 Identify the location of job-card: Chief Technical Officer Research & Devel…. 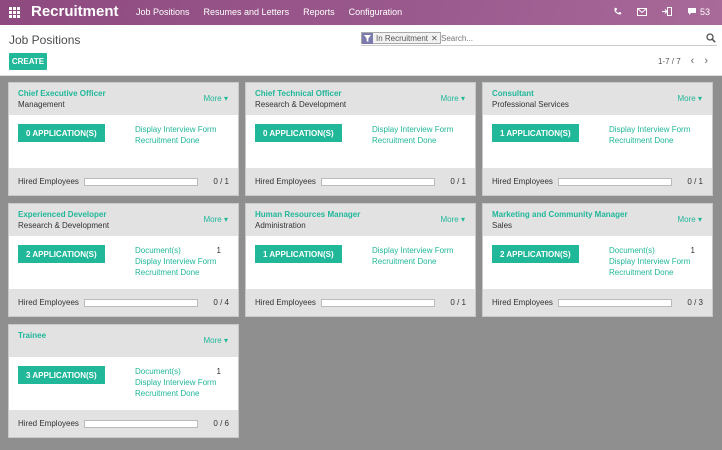
(360, 139).